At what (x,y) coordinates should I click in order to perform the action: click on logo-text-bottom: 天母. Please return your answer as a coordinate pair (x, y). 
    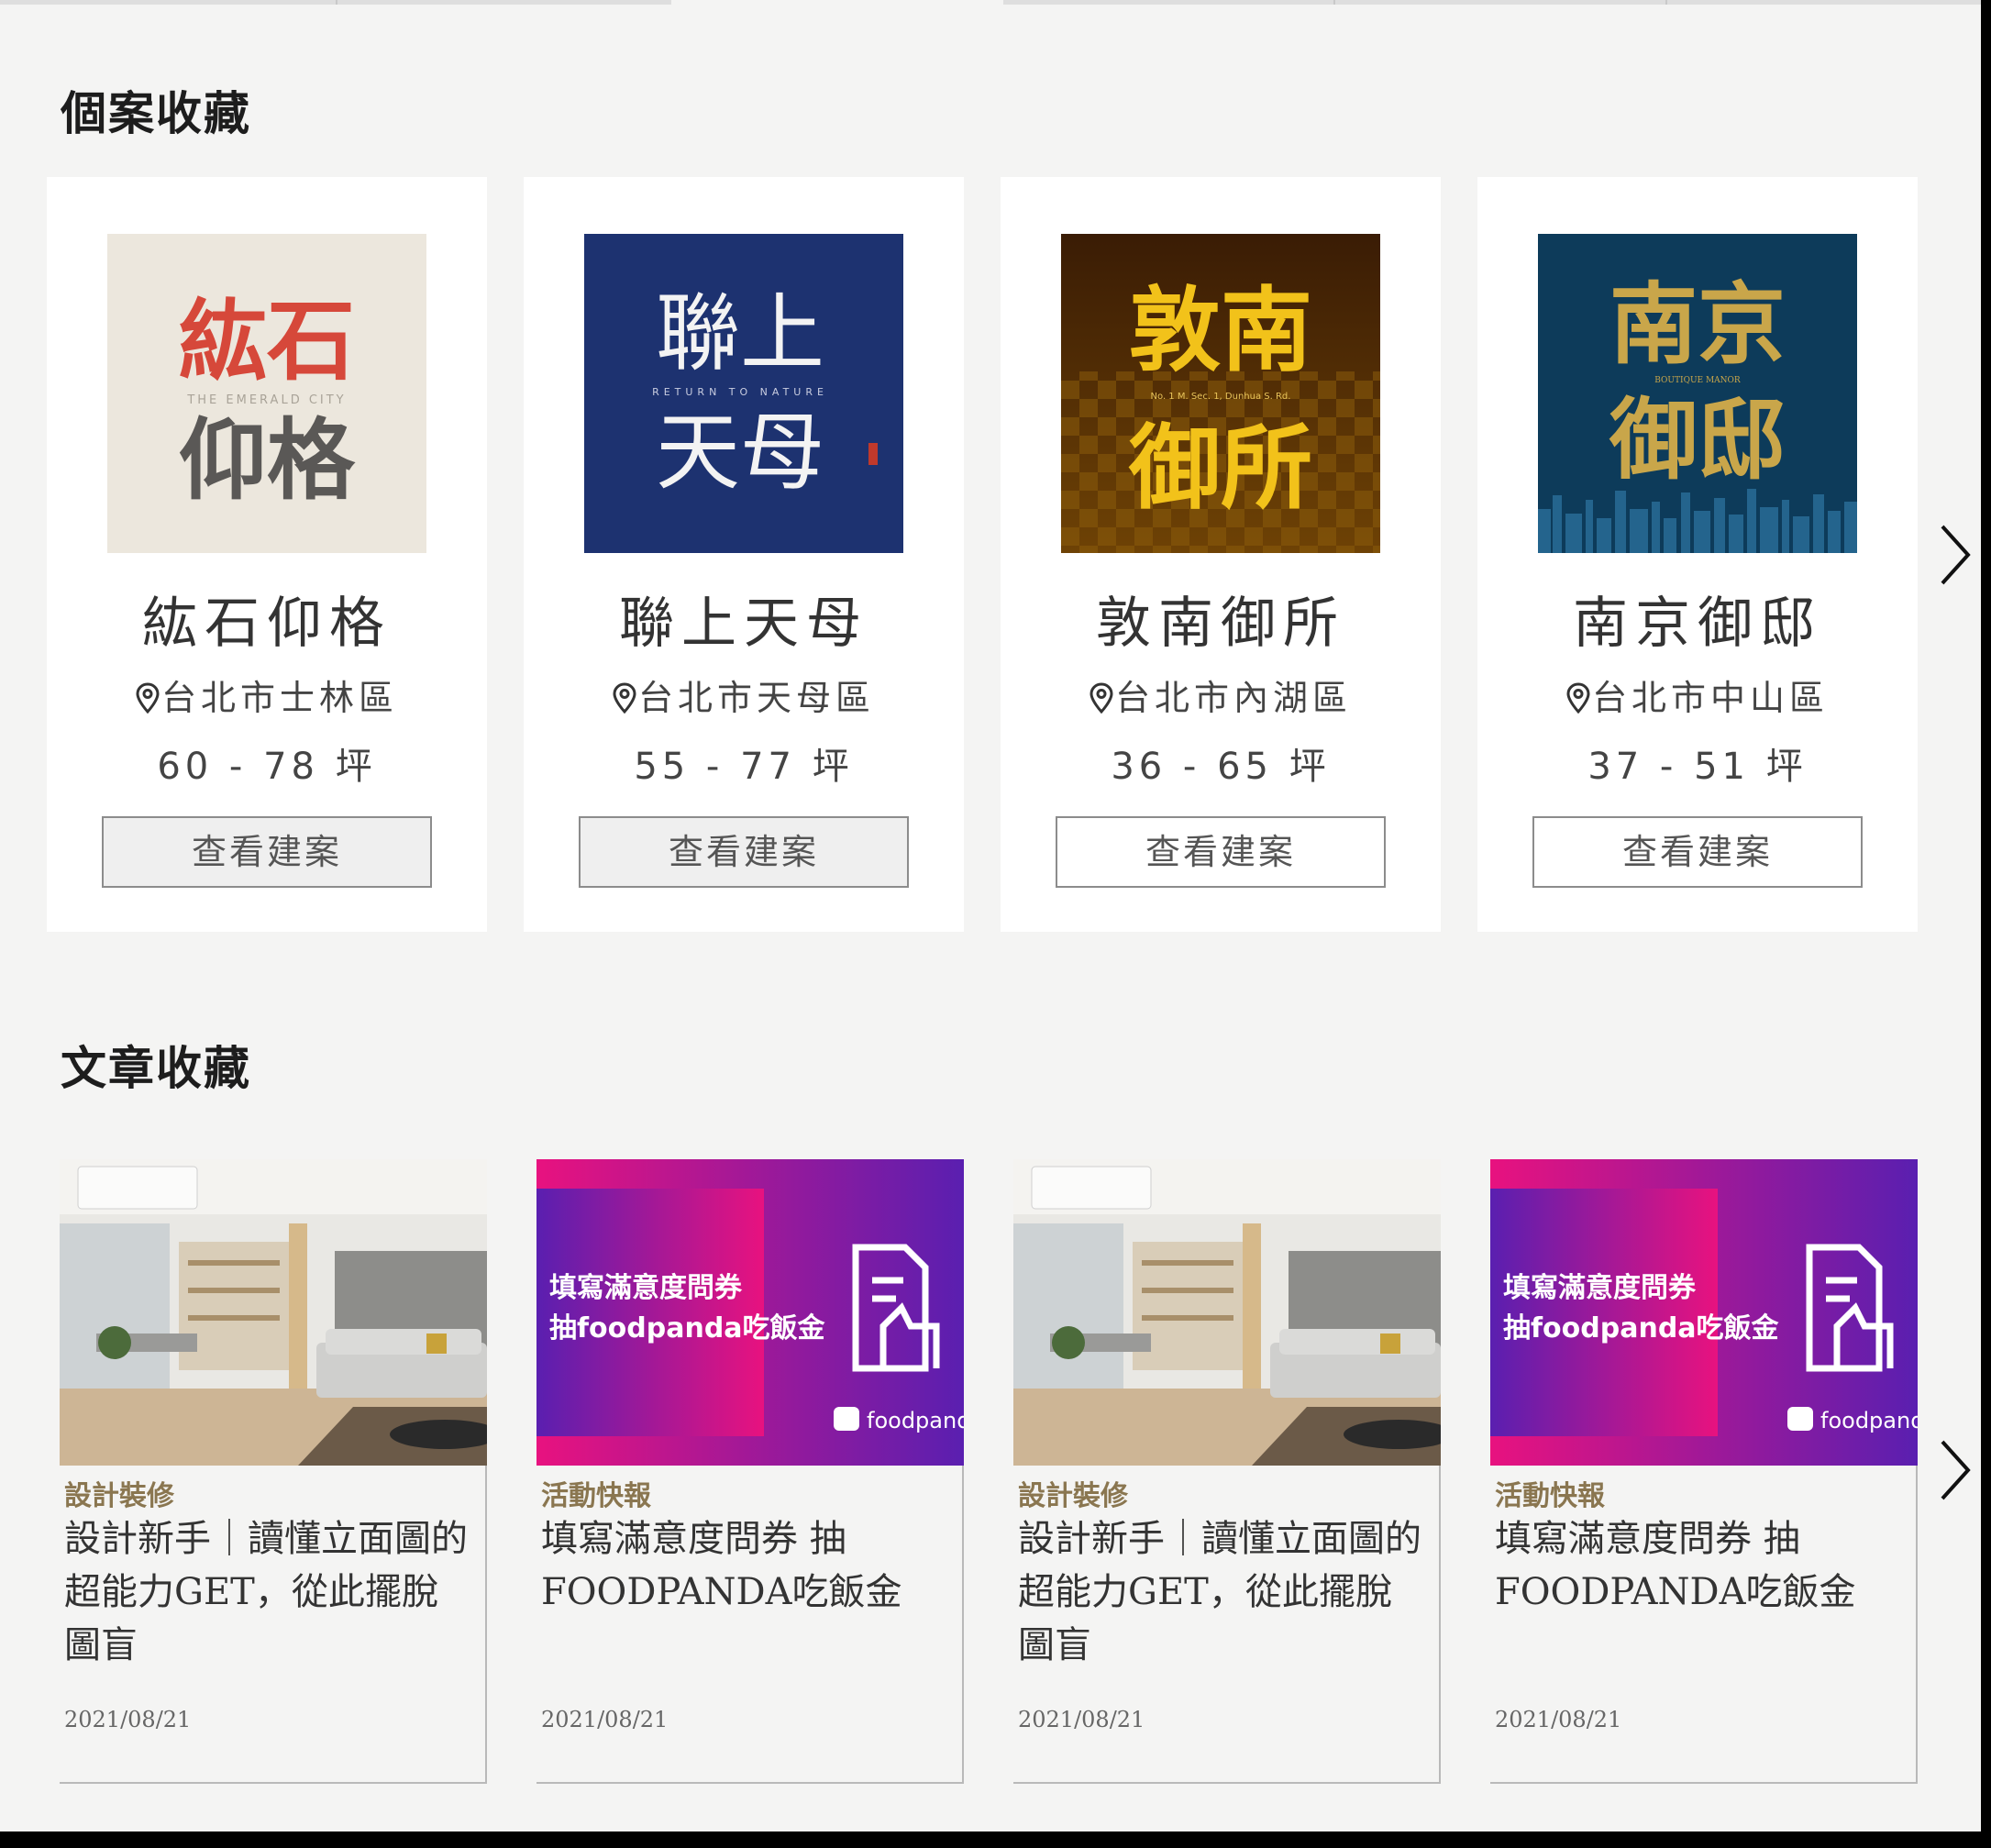
    Looking at the image, I should click on (740, 453).